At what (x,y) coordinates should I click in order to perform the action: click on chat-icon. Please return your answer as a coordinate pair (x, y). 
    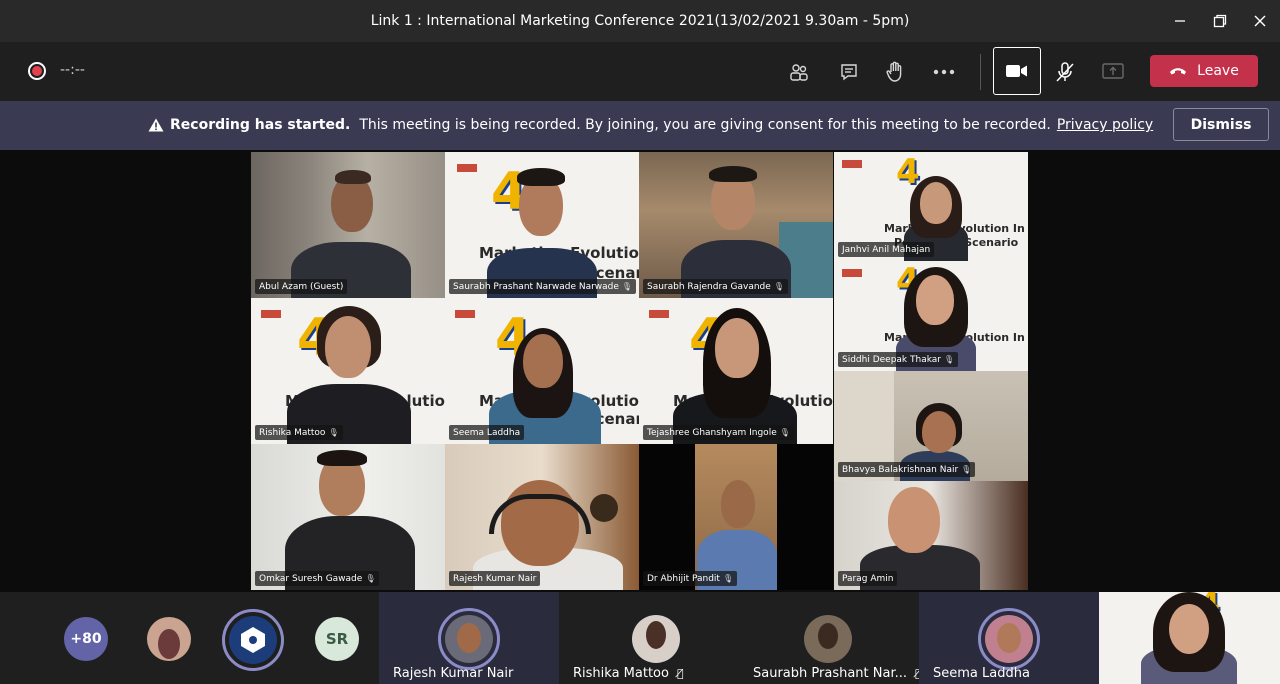
    Looking at the image, I should click on (849, 72).